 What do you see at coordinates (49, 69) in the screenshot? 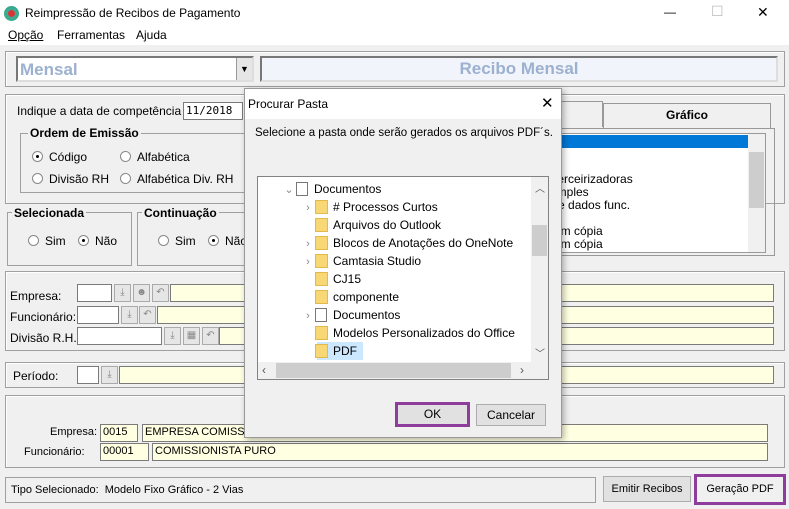
I see `type-combo-value: Mensal` at bounding box center [49, 69].